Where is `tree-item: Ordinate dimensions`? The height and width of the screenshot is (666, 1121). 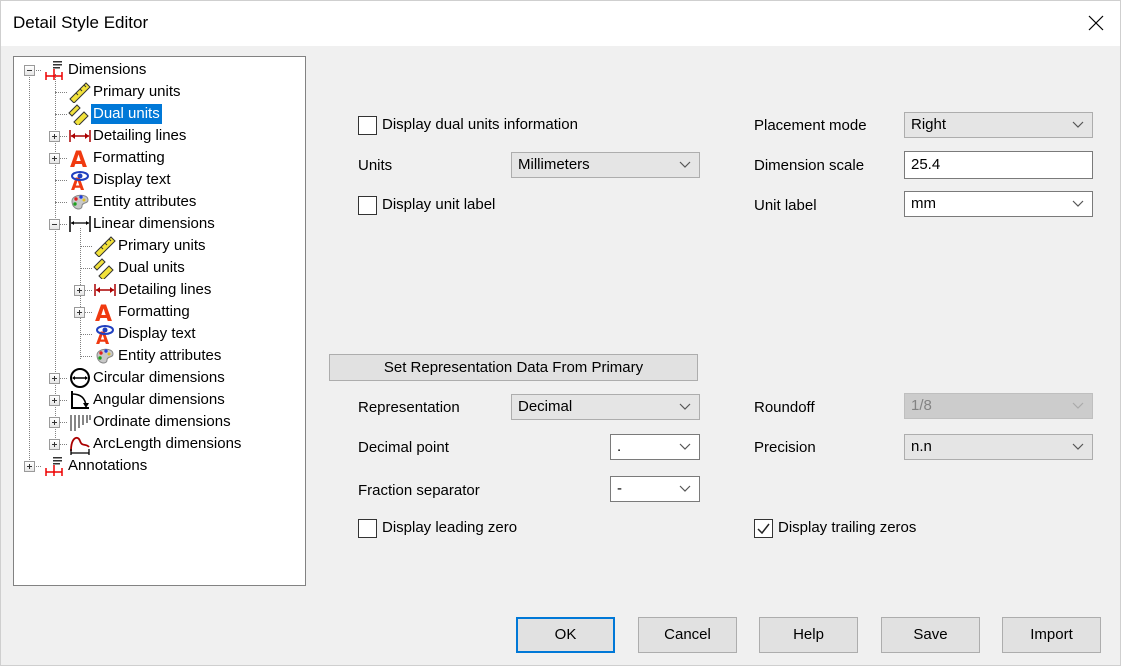 tree-item: Ordinate dimensions is located at coordinates (162, 422).